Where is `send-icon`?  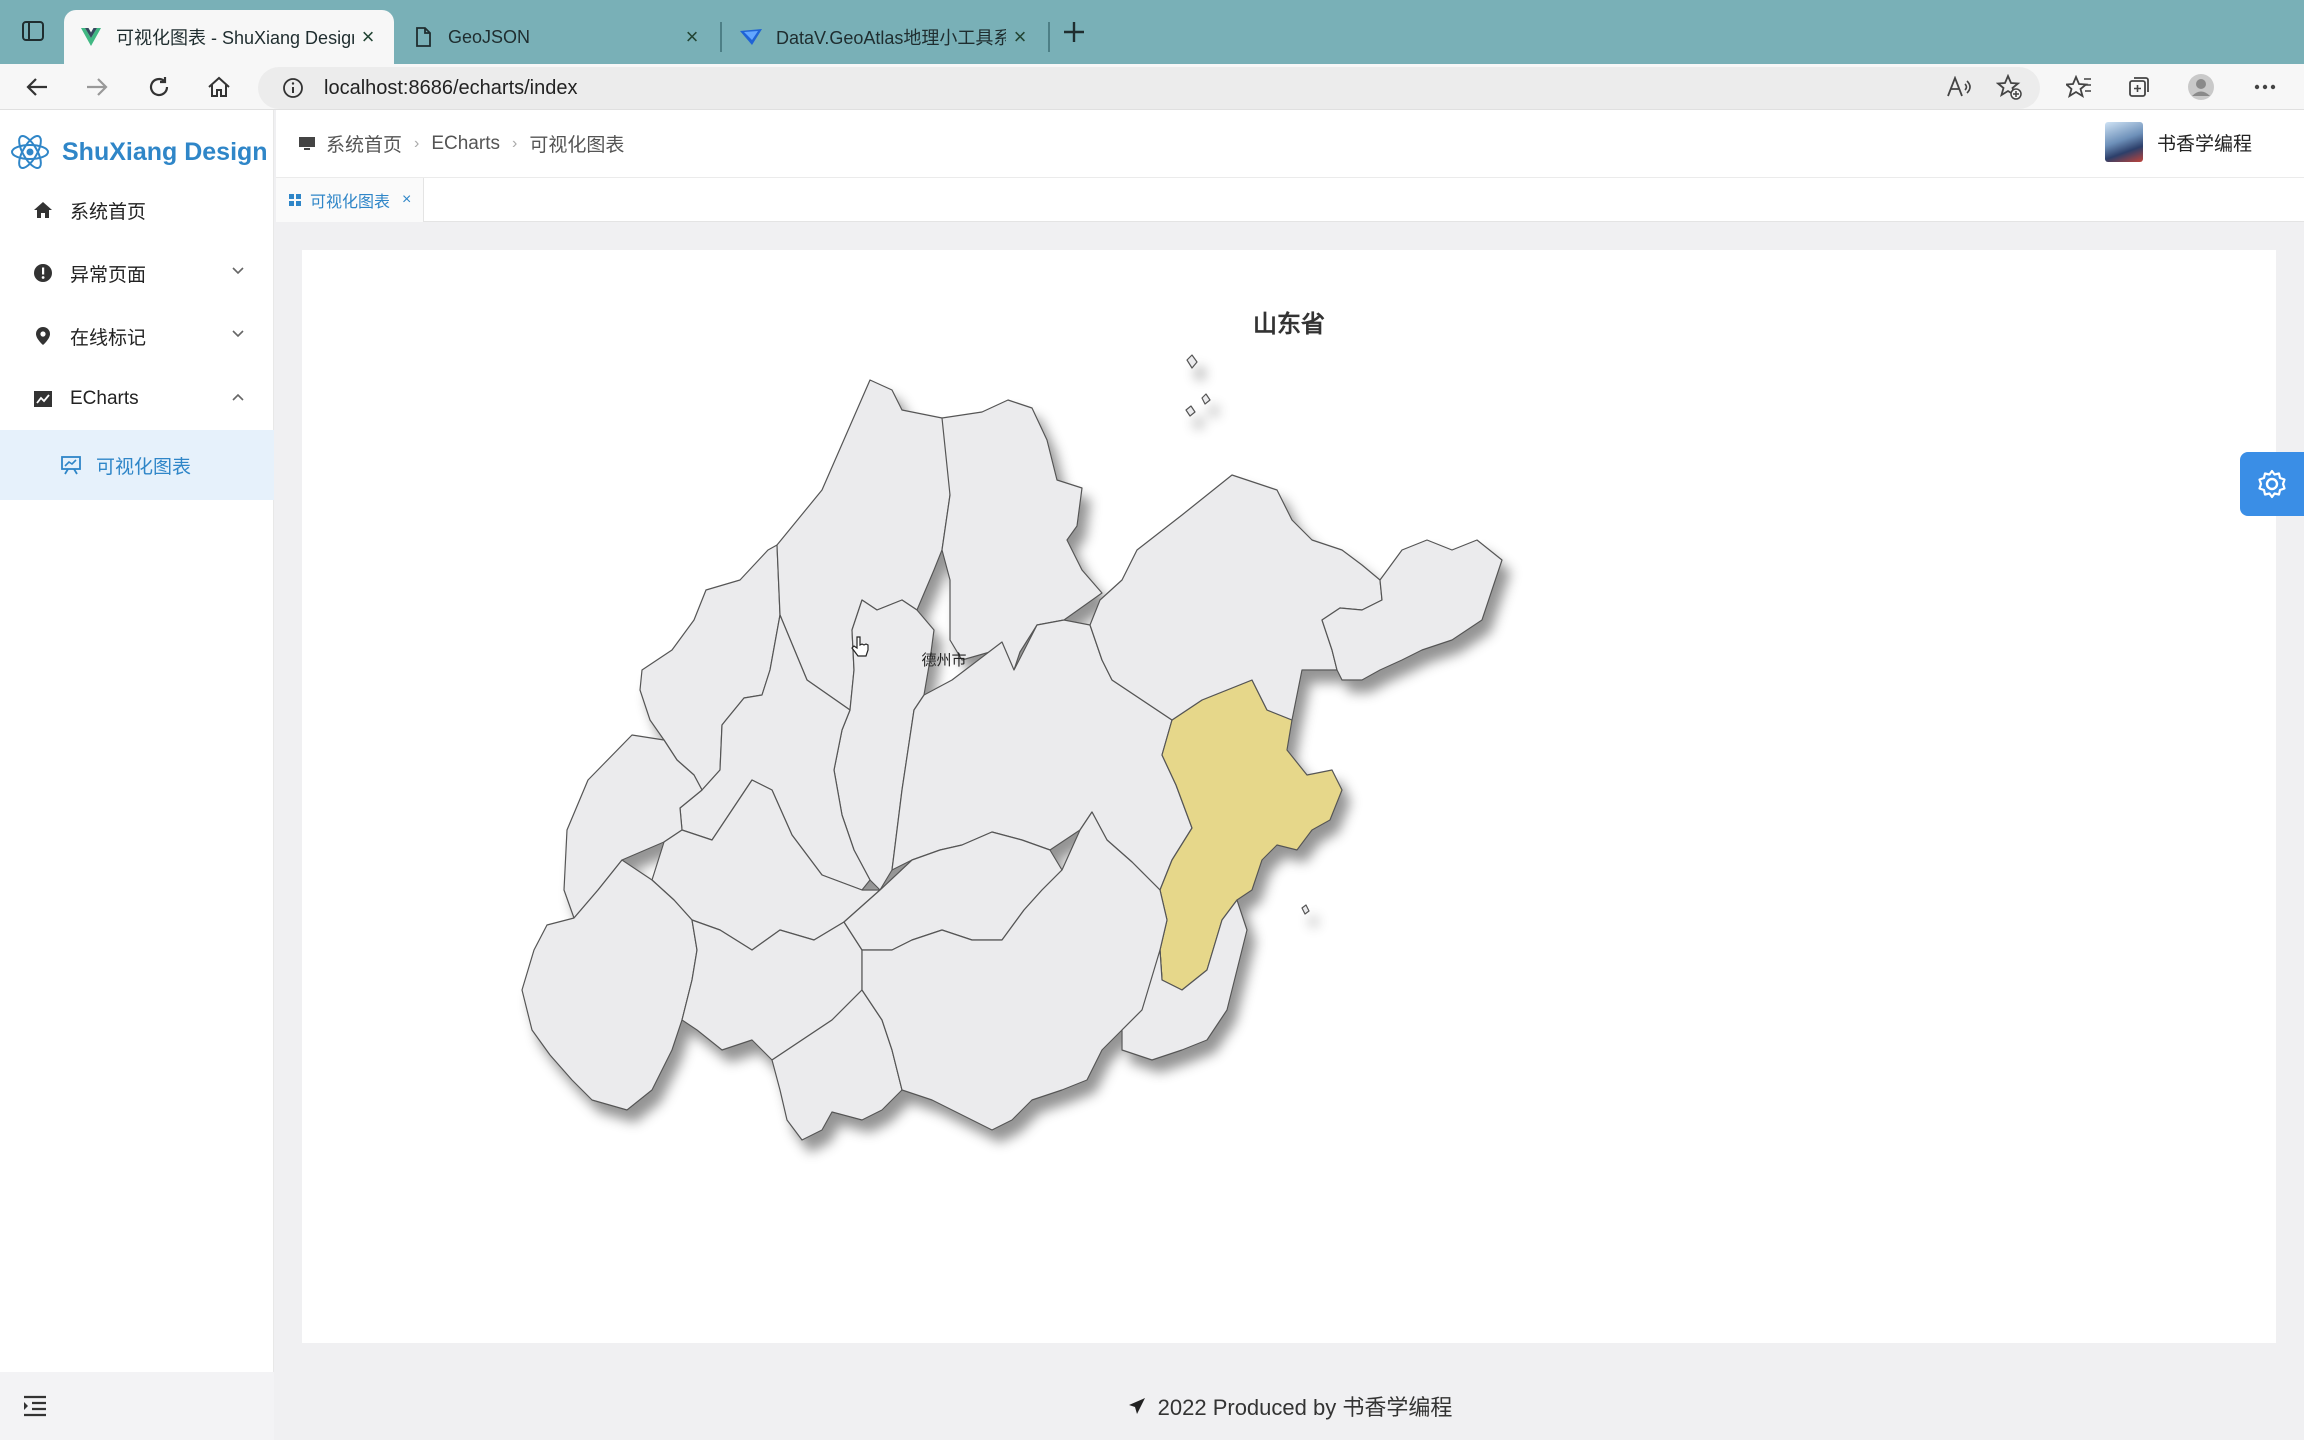 send-icon is located at coordinates (1136, 1406).